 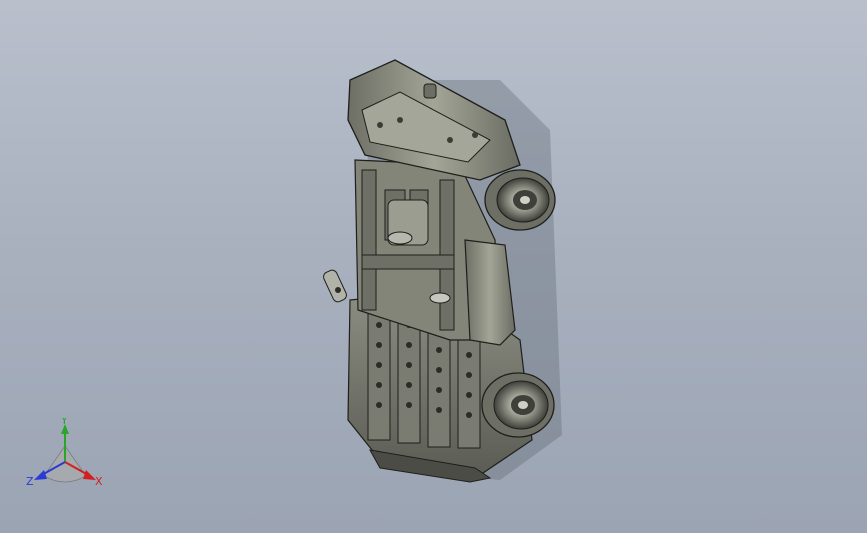 What do you see at coordinates (335, 286) in the screenshot?
I see `lever-arm` at bounding box center [335, 286].